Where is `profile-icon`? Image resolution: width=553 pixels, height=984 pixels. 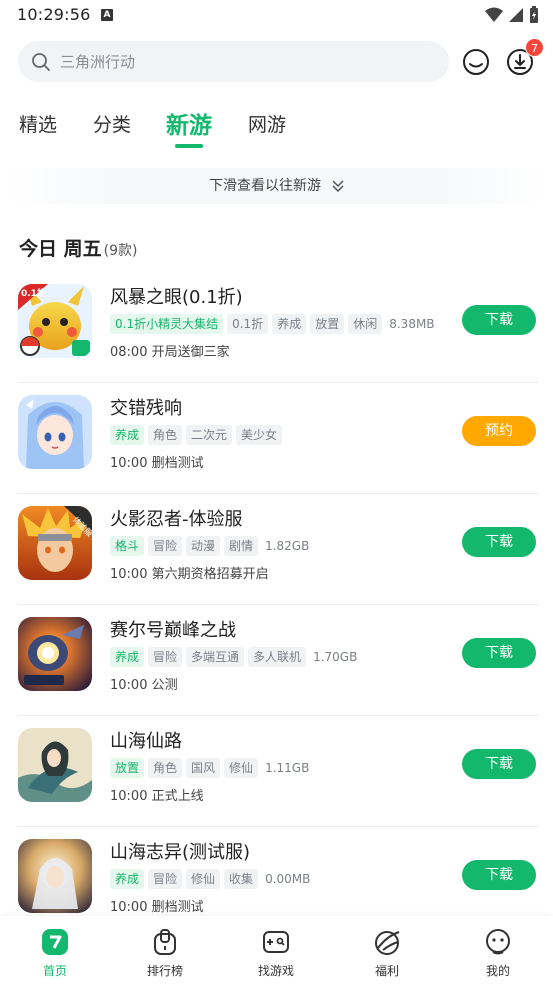 profile-icon is located at coordinates (498, 942).